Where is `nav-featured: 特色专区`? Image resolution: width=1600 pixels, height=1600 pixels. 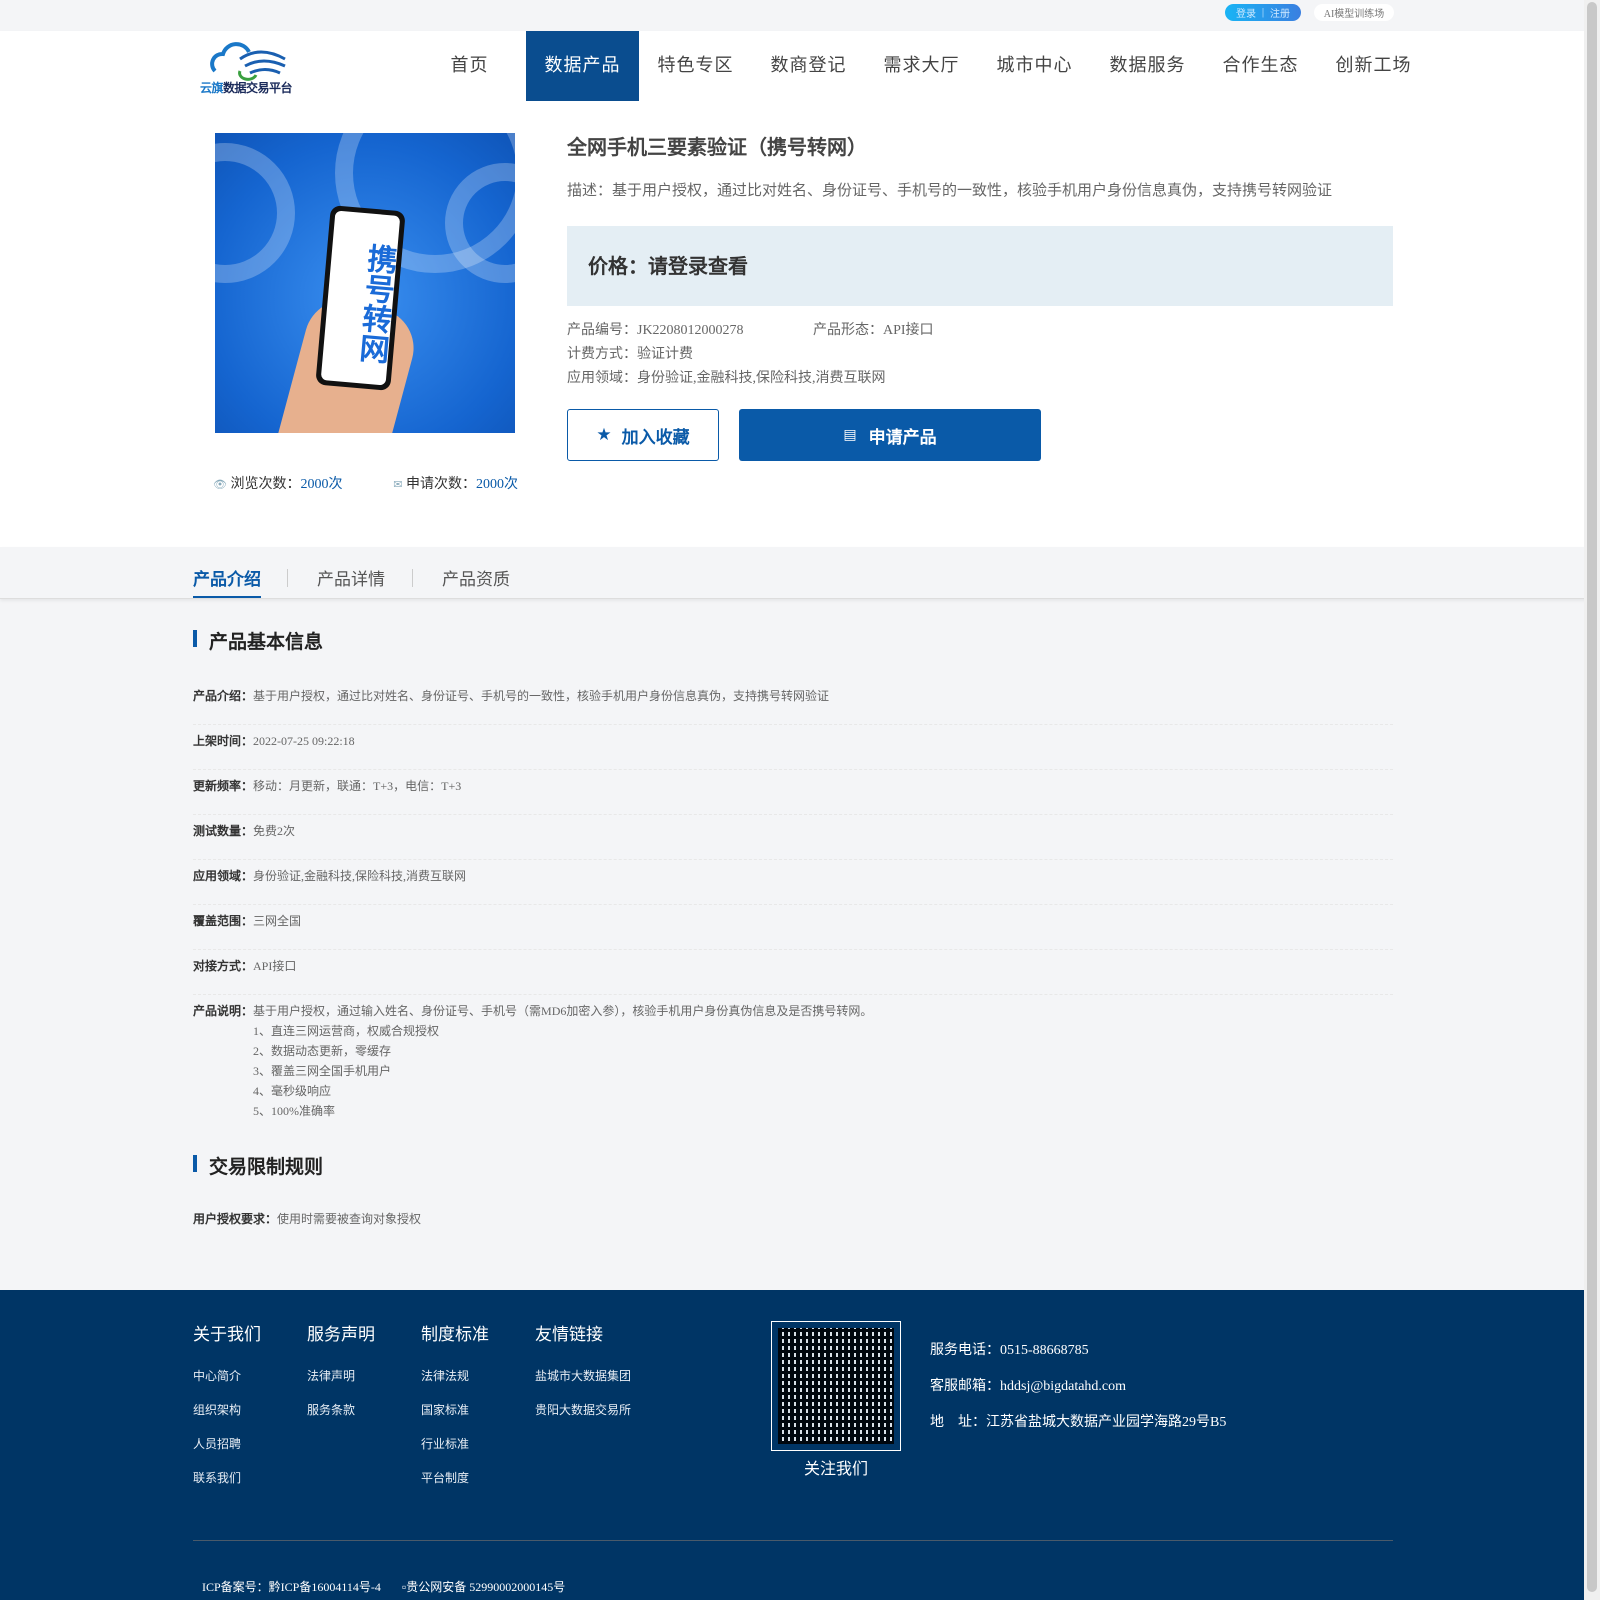 nav-featured: 特色专区 is located at coordinates (695, 66).